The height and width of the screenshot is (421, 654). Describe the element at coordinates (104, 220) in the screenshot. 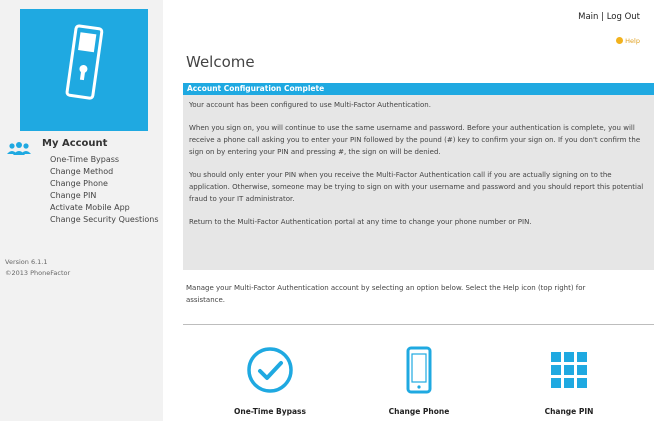

I see `sidebar-item-change-security-questions: Change Security Questions` at that location.